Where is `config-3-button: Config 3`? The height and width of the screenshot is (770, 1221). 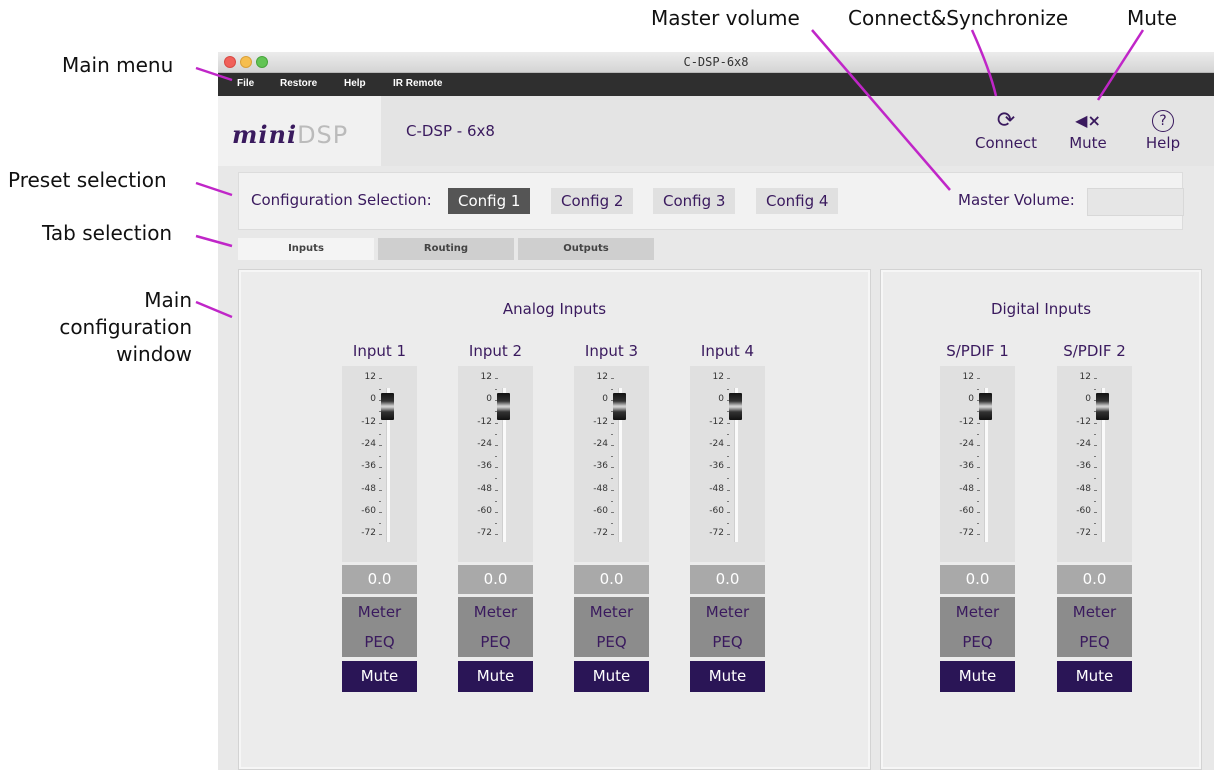
config-3-button: Config 3 is located at coordinates (694, 201).